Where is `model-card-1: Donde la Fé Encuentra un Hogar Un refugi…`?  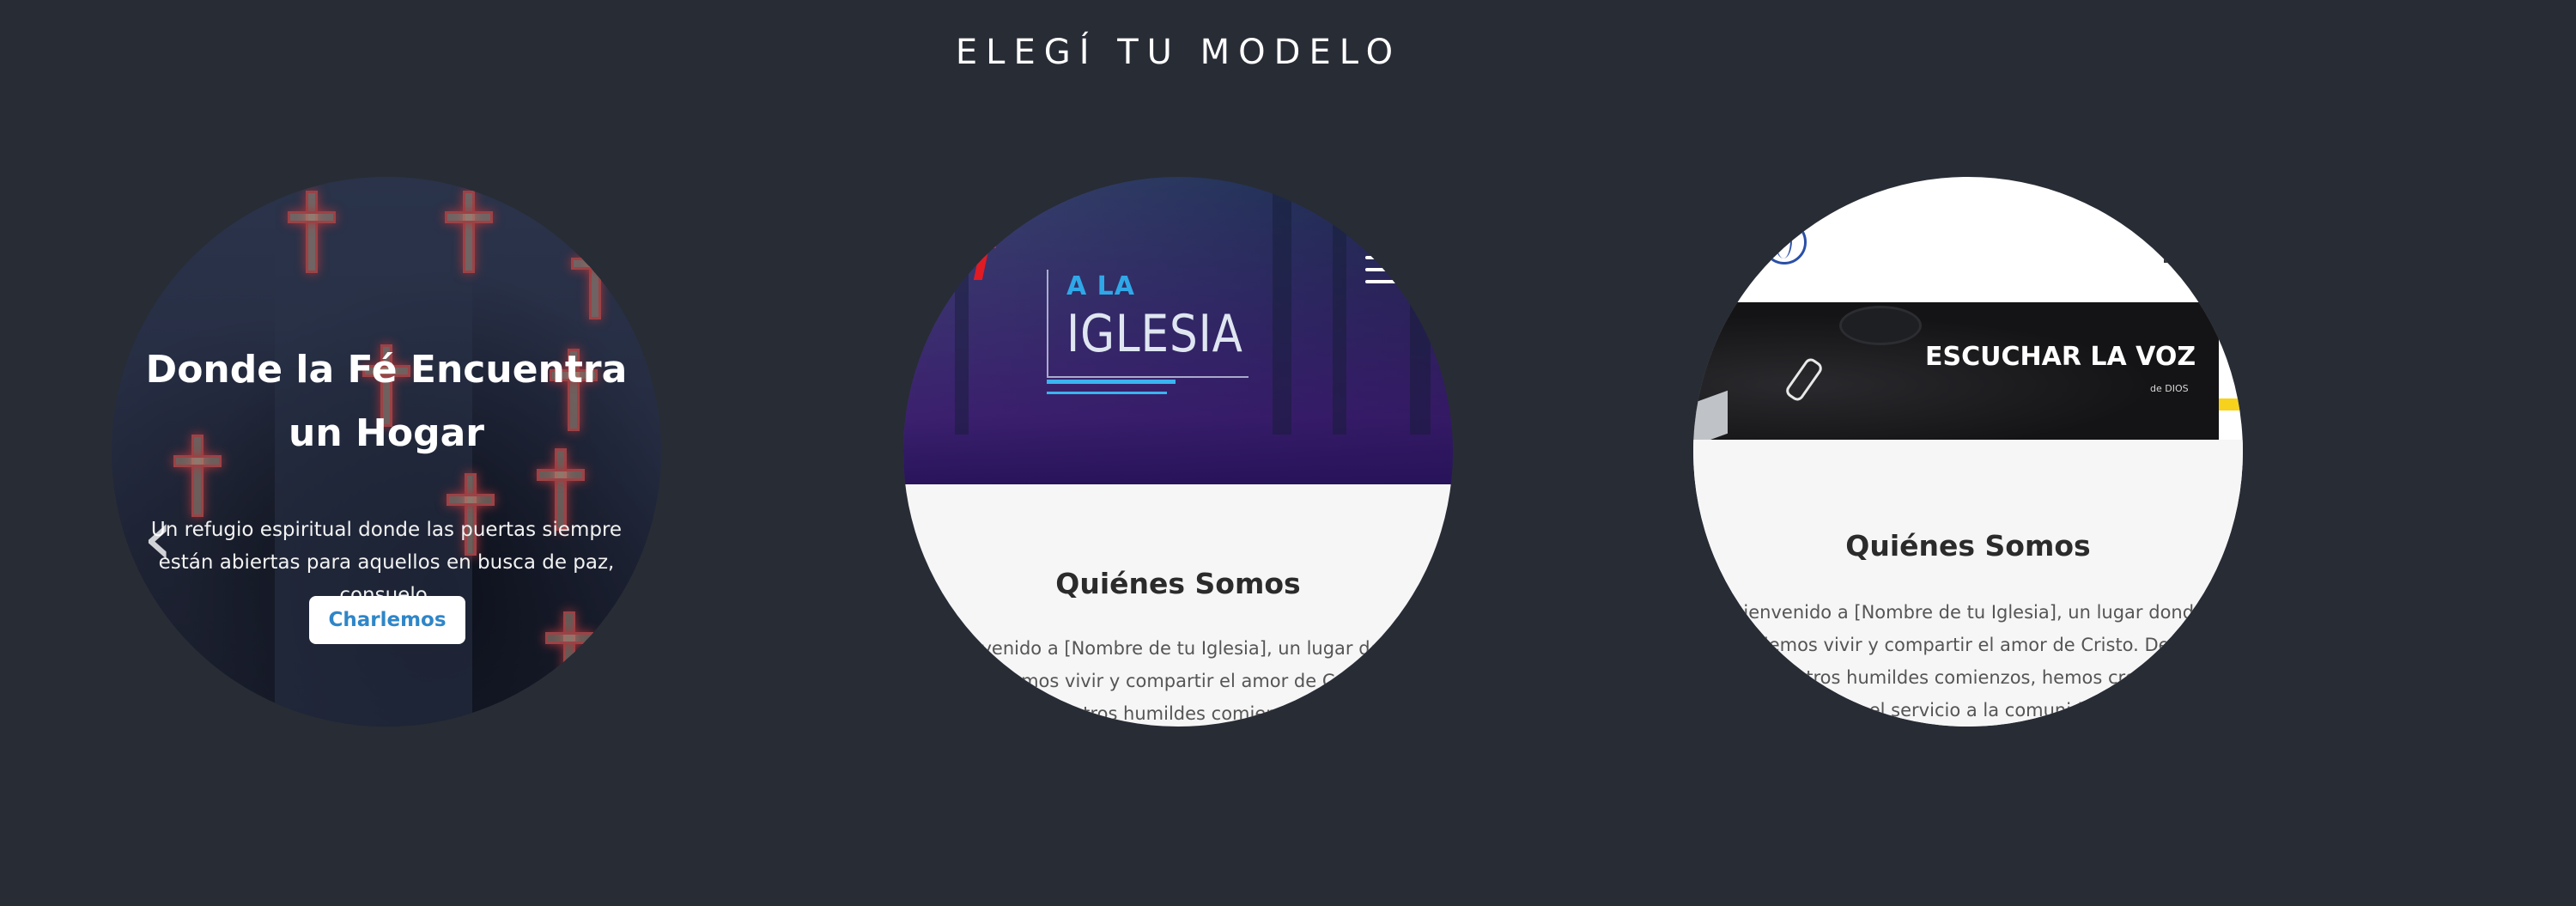 model-card-1: Donde la Fé Encuentra un Hogar Un refugi… is located at coordinates (387, 452).